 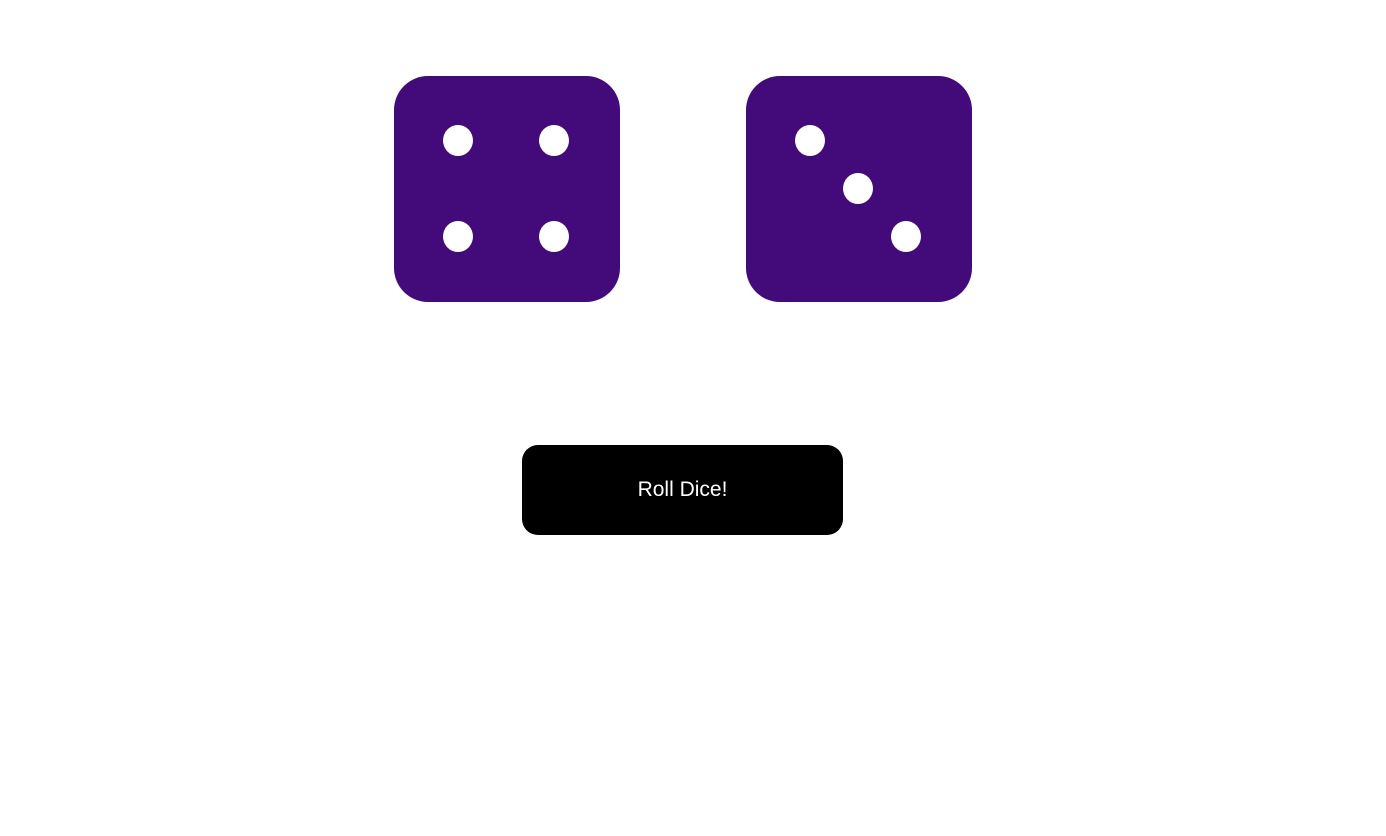 What do you see at coordinates (507, 189) in the screenshot?
I see `die-one-showing-four` at bounding box center [507, 189].